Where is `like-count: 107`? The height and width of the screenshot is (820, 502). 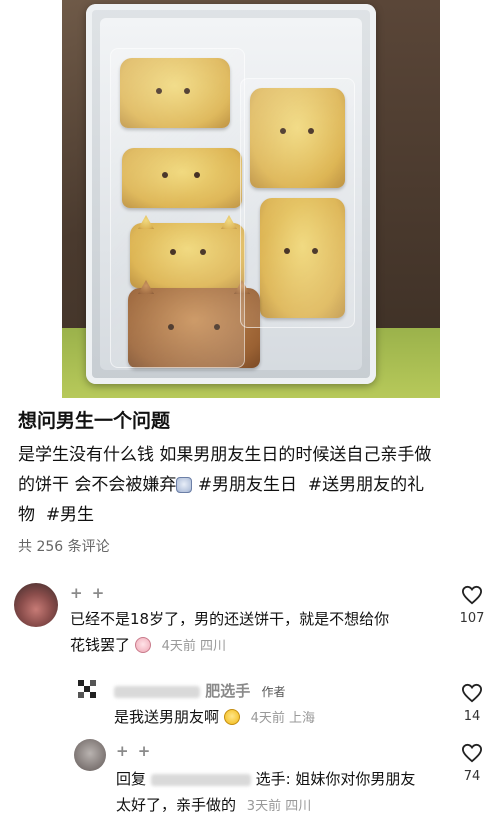
like-count: 107 is located at coordinates (472, 618).